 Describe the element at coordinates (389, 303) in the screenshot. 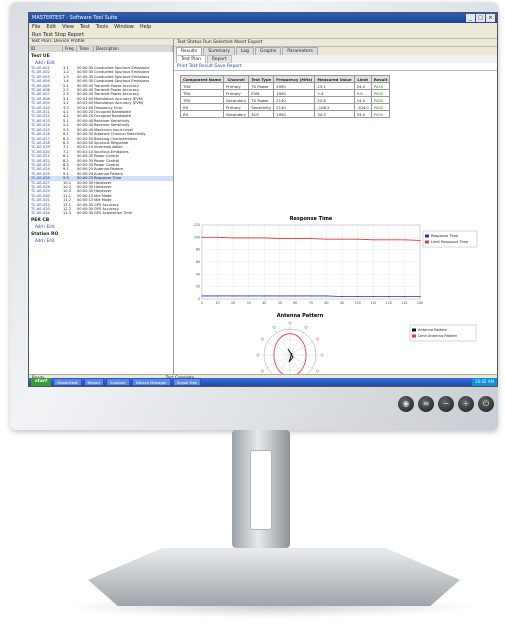

I see `x-tick-label: 120` at that location.